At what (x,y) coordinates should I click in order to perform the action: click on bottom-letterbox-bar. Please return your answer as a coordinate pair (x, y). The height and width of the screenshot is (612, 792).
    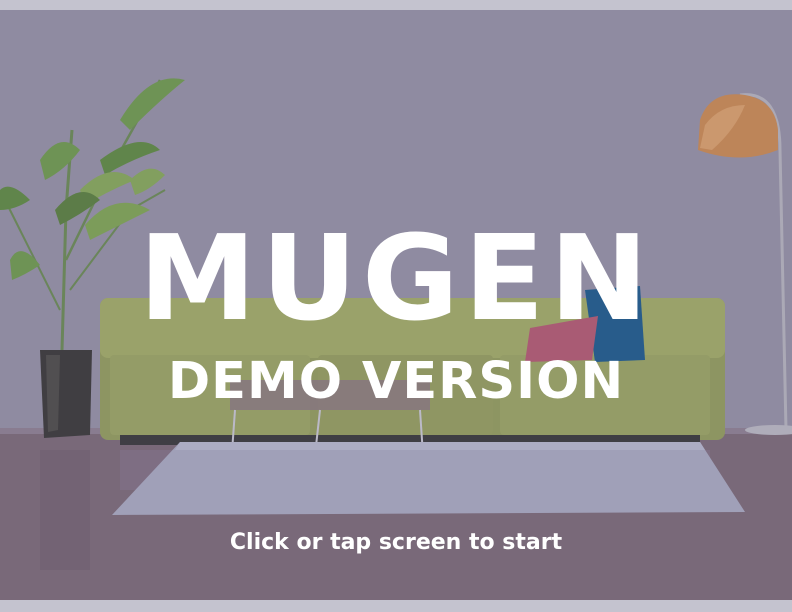
    Looking at the image, I should click on (396, 606).